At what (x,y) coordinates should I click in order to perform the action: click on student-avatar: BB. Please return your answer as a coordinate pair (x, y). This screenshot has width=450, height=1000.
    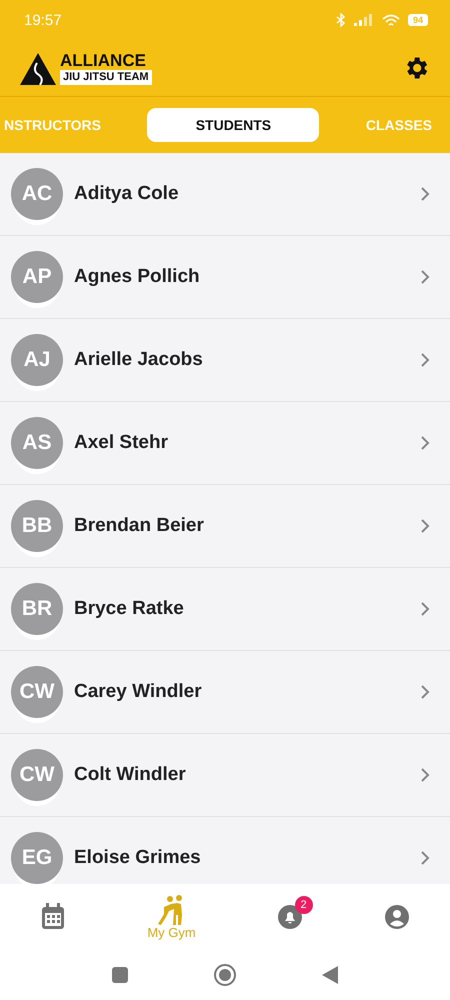
    Looking at the image, I should click on (37, 526).